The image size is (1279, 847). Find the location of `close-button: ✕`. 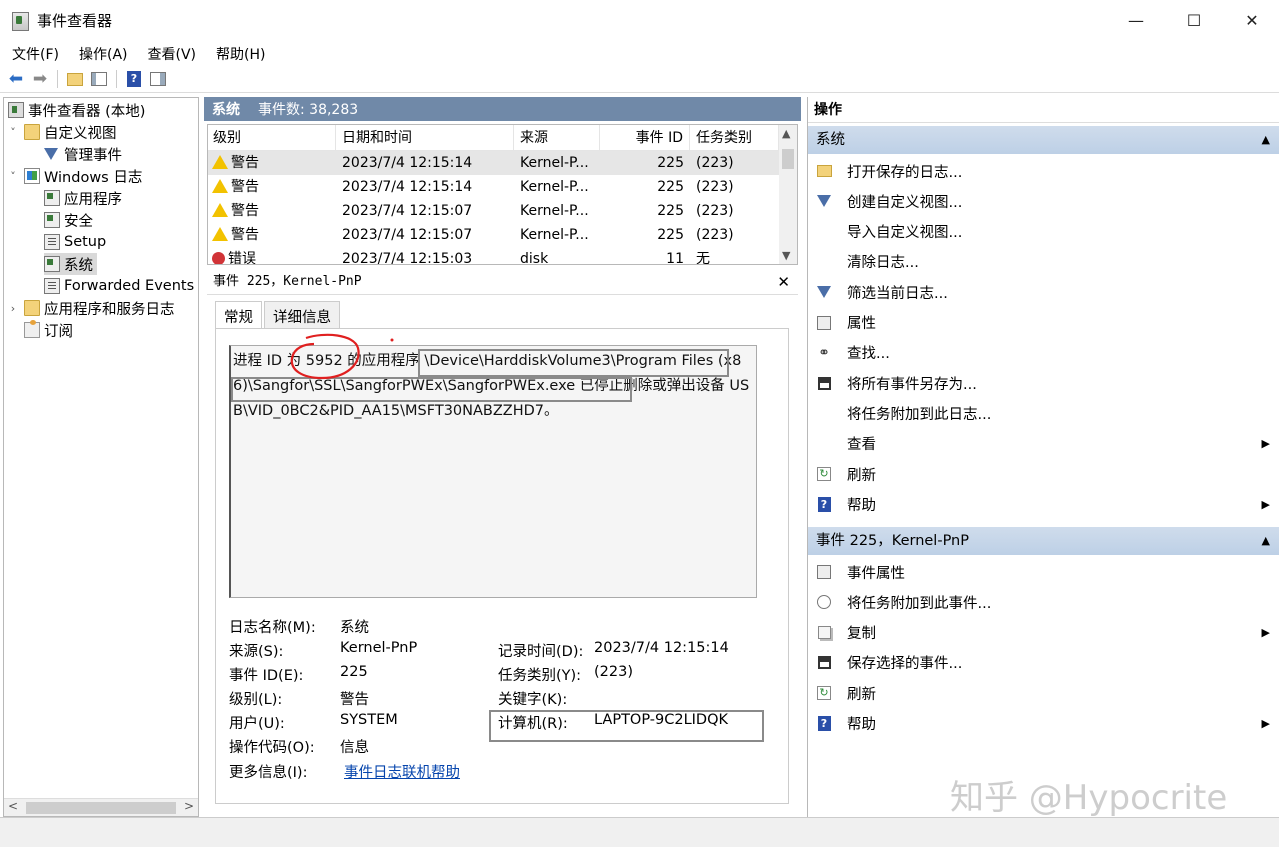

close-button: ✕ is located at coordinates (1251, 20).